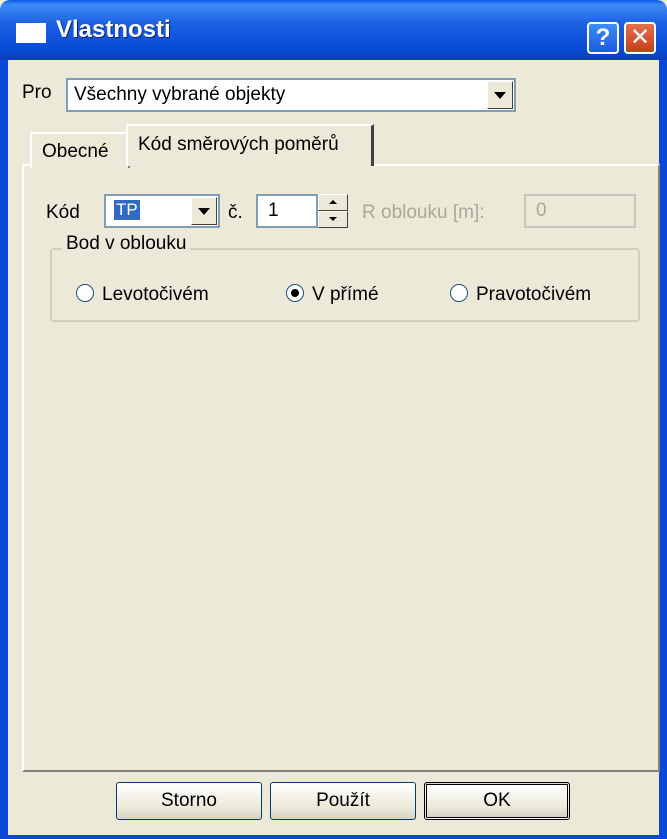 The image size is (667, 839). Describe the element at coordinates (497, 801) in the screenshot. I see `ok-button: OK` at that location.